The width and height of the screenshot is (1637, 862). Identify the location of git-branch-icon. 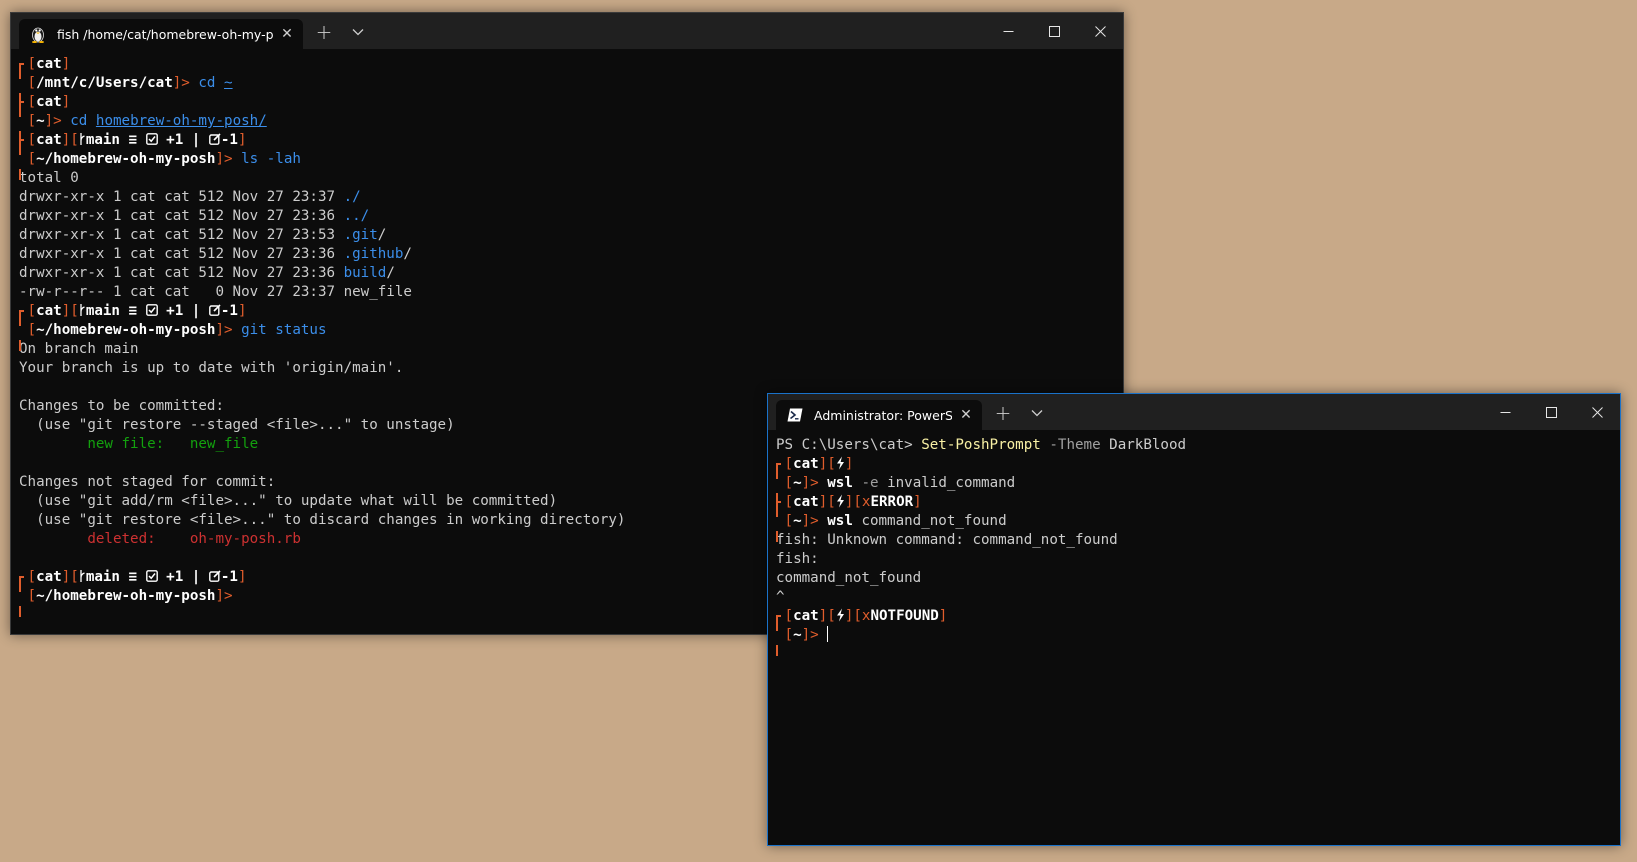
(82, 311).